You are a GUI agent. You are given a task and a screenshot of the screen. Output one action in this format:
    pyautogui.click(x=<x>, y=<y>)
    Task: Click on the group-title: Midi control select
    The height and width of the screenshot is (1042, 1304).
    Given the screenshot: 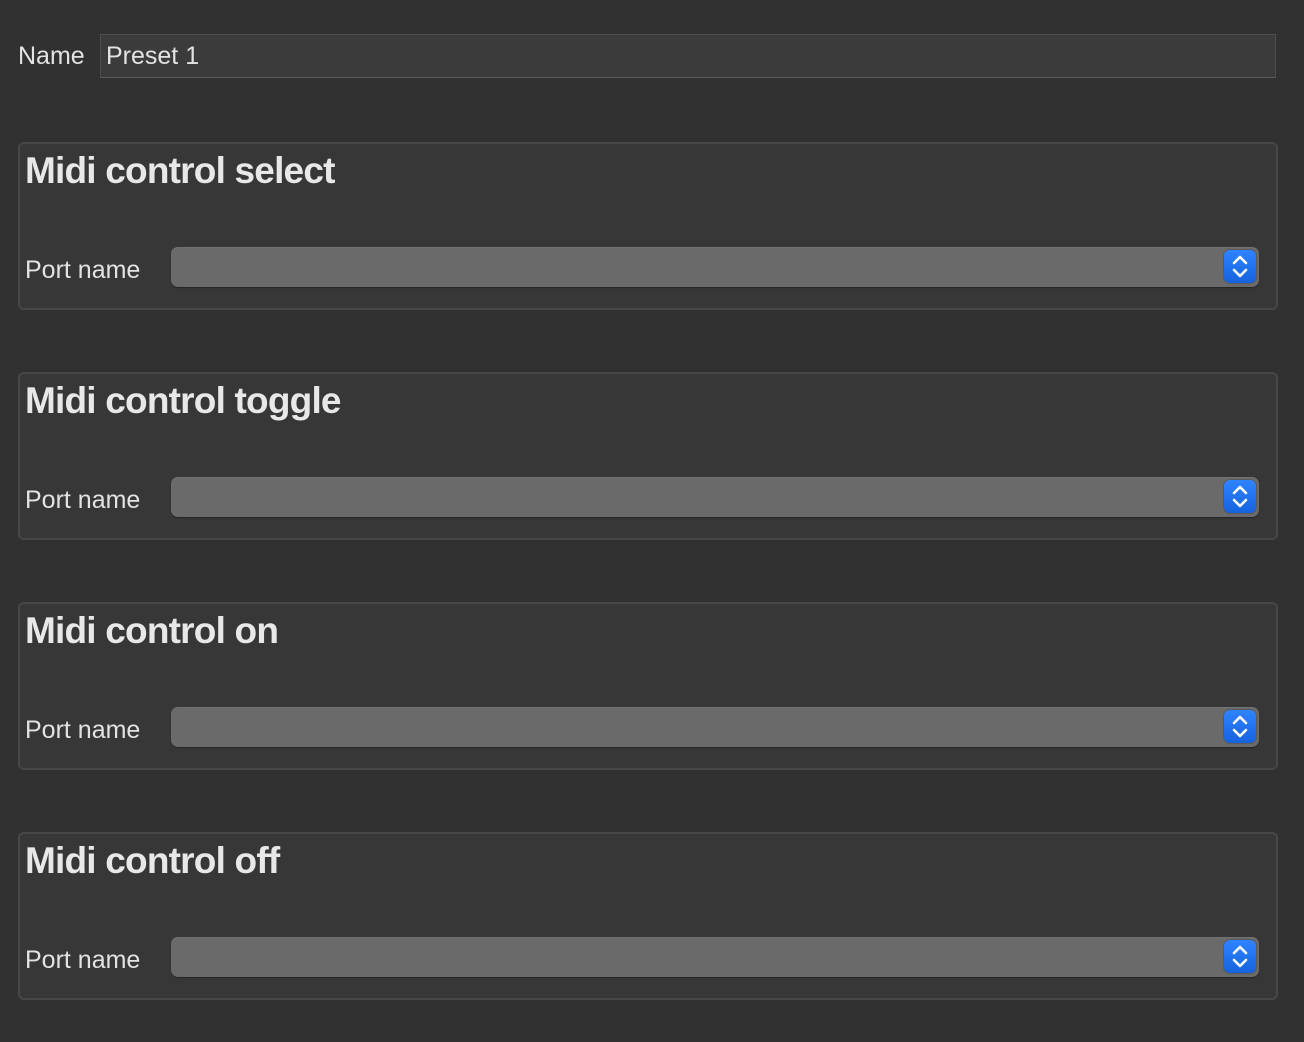 What is the action you would take?
    pyautogui.click(x=180, y=170)
    